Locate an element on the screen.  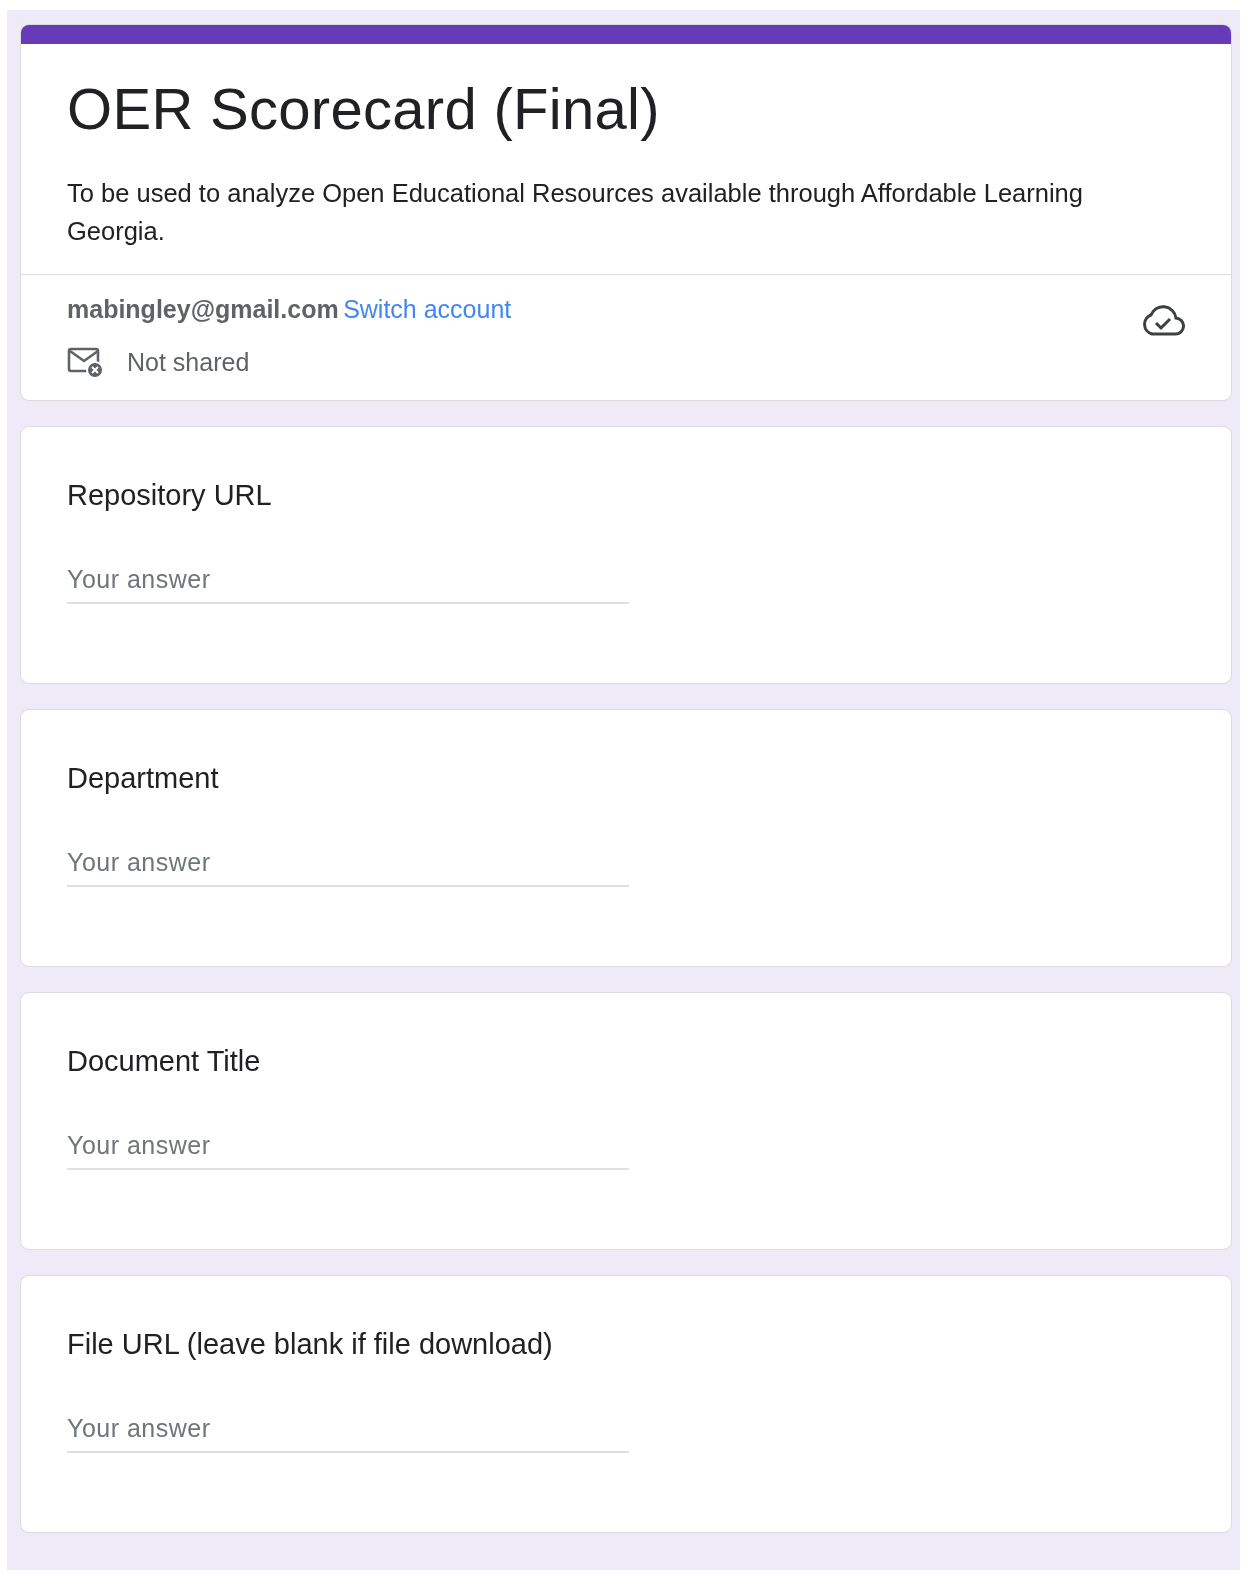
account-email: mabingley@gmail.com is located at coordinates (203, 309).